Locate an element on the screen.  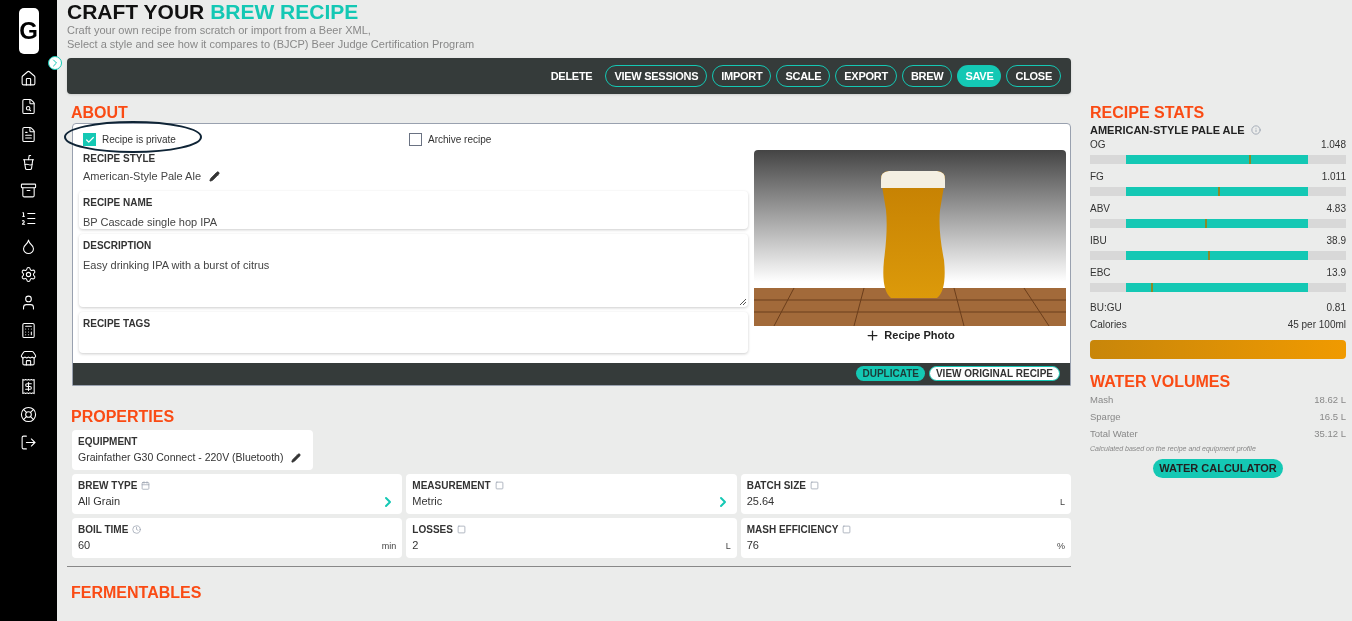
unit-label: % is located at coordinates (1061, 546).